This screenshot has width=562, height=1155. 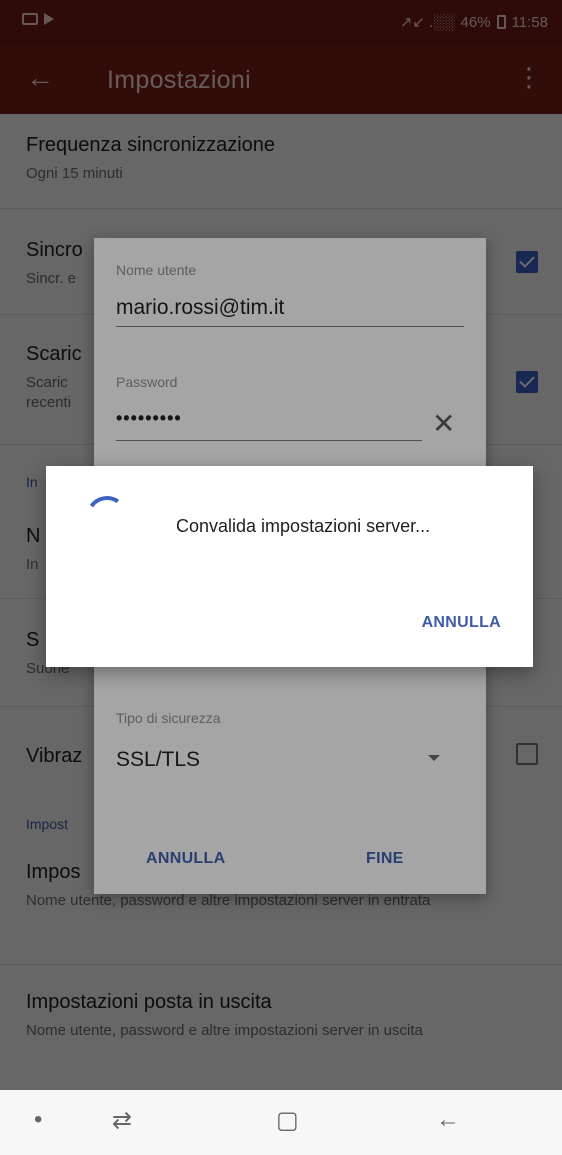 I want to click on recents-icon: ⇄, so click(x=122, y=1120).